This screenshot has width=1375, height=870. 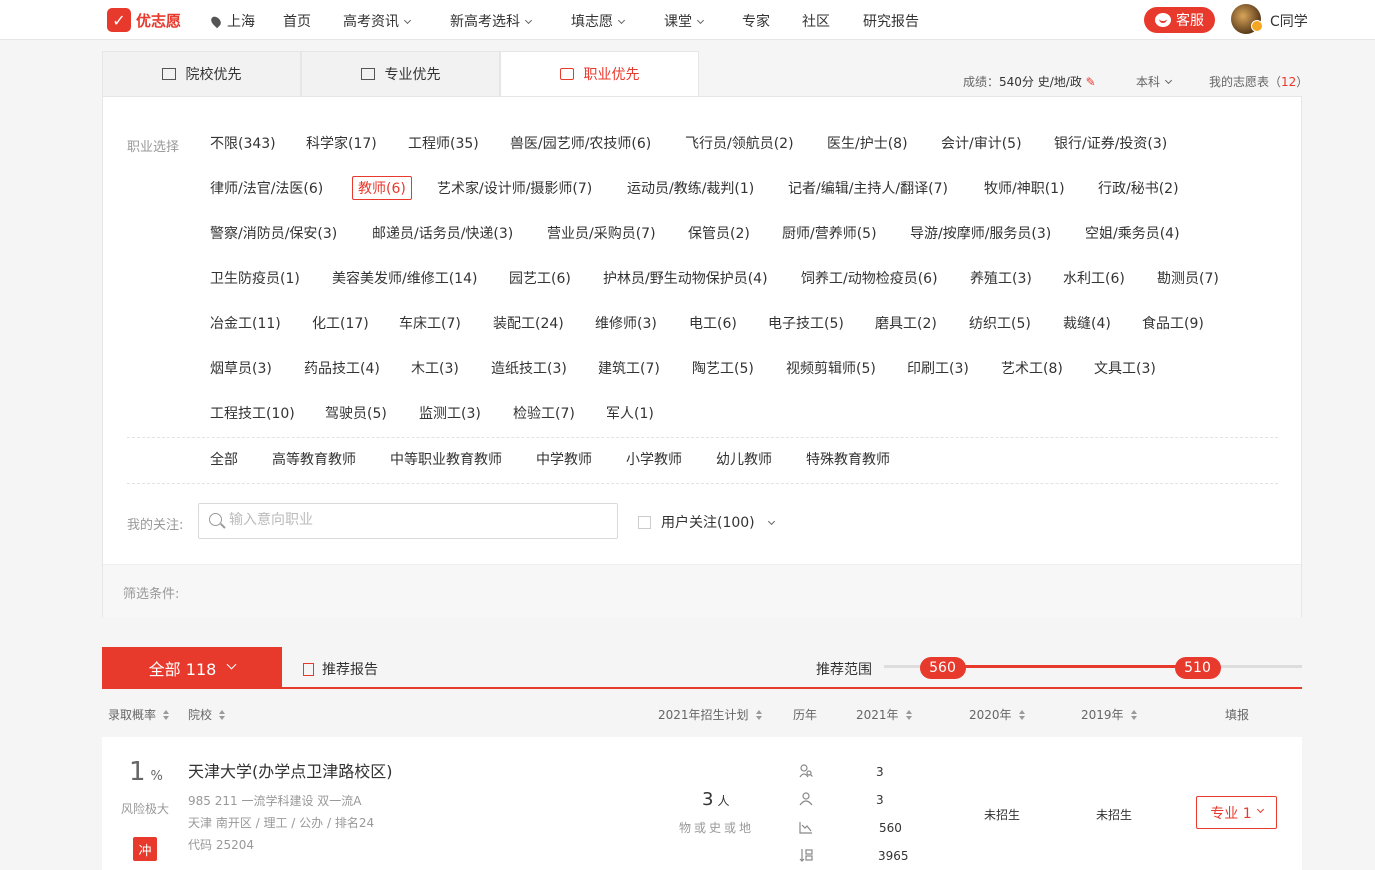 What do you see at coordinates (1179, 20) in the screenshot?
I see `customer-service-button: 客服` at bounding box center [1179, 20].